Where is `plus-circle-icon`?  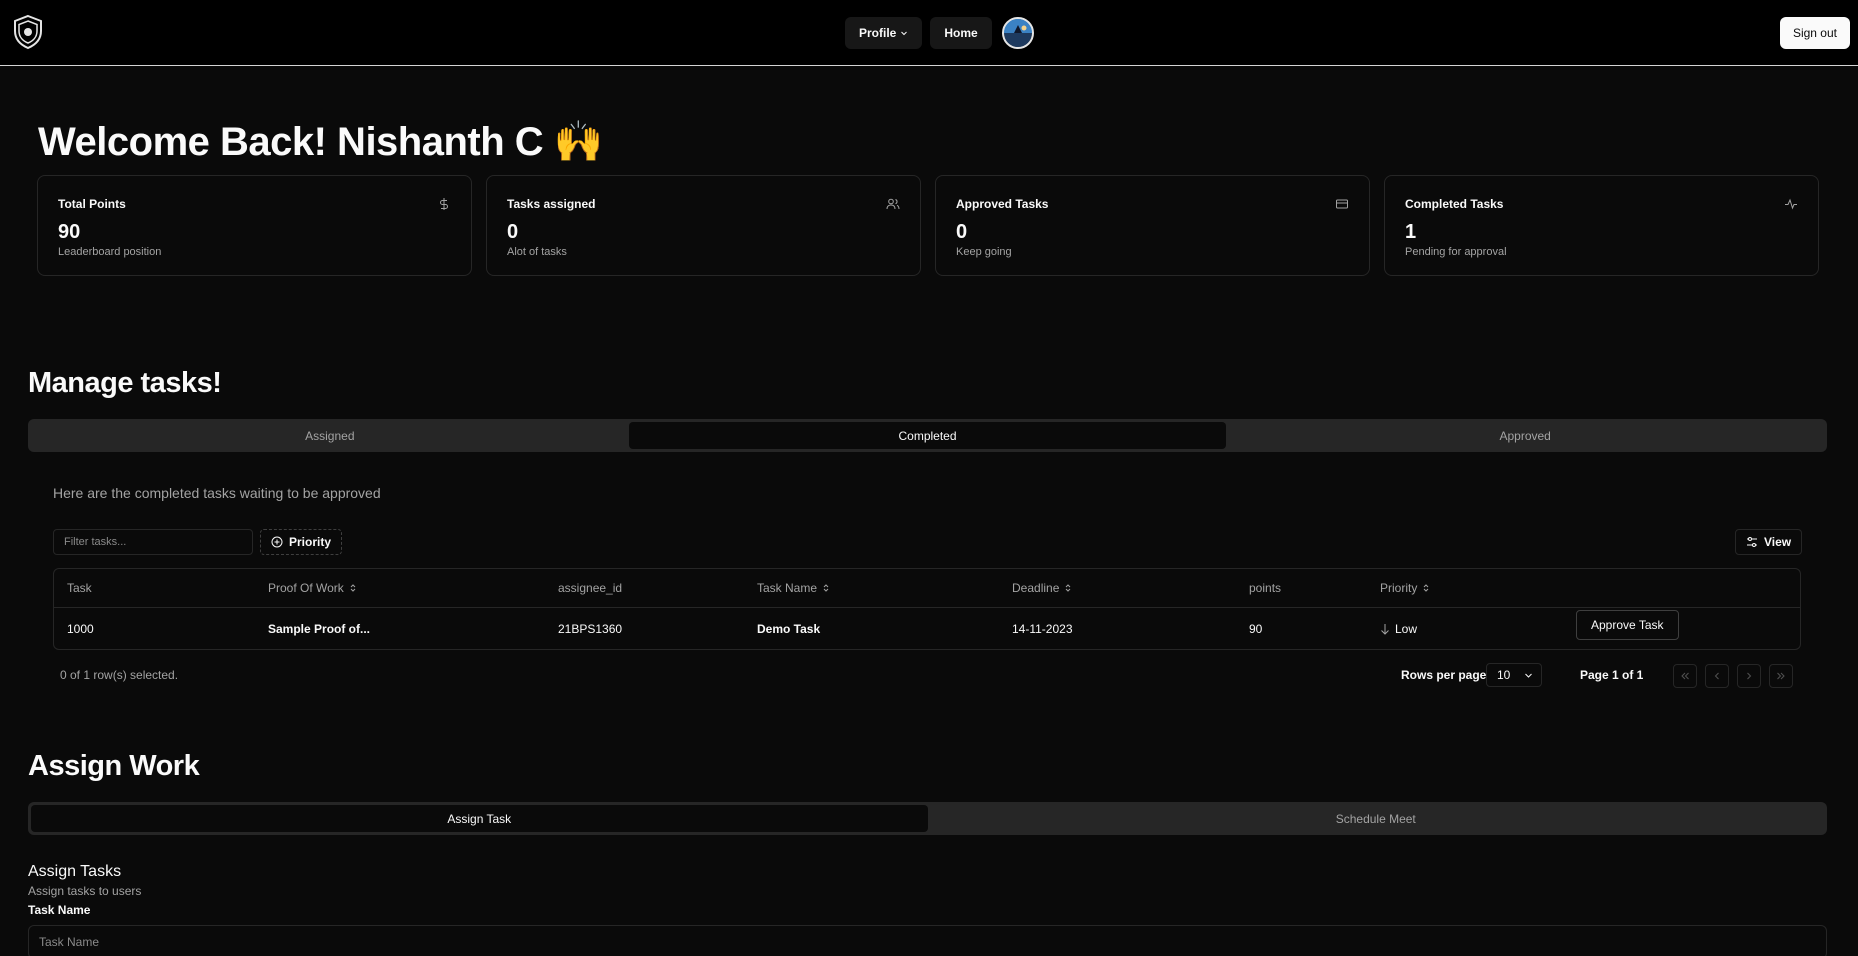 plus-circle-icon is located at coordinates (277, 542).